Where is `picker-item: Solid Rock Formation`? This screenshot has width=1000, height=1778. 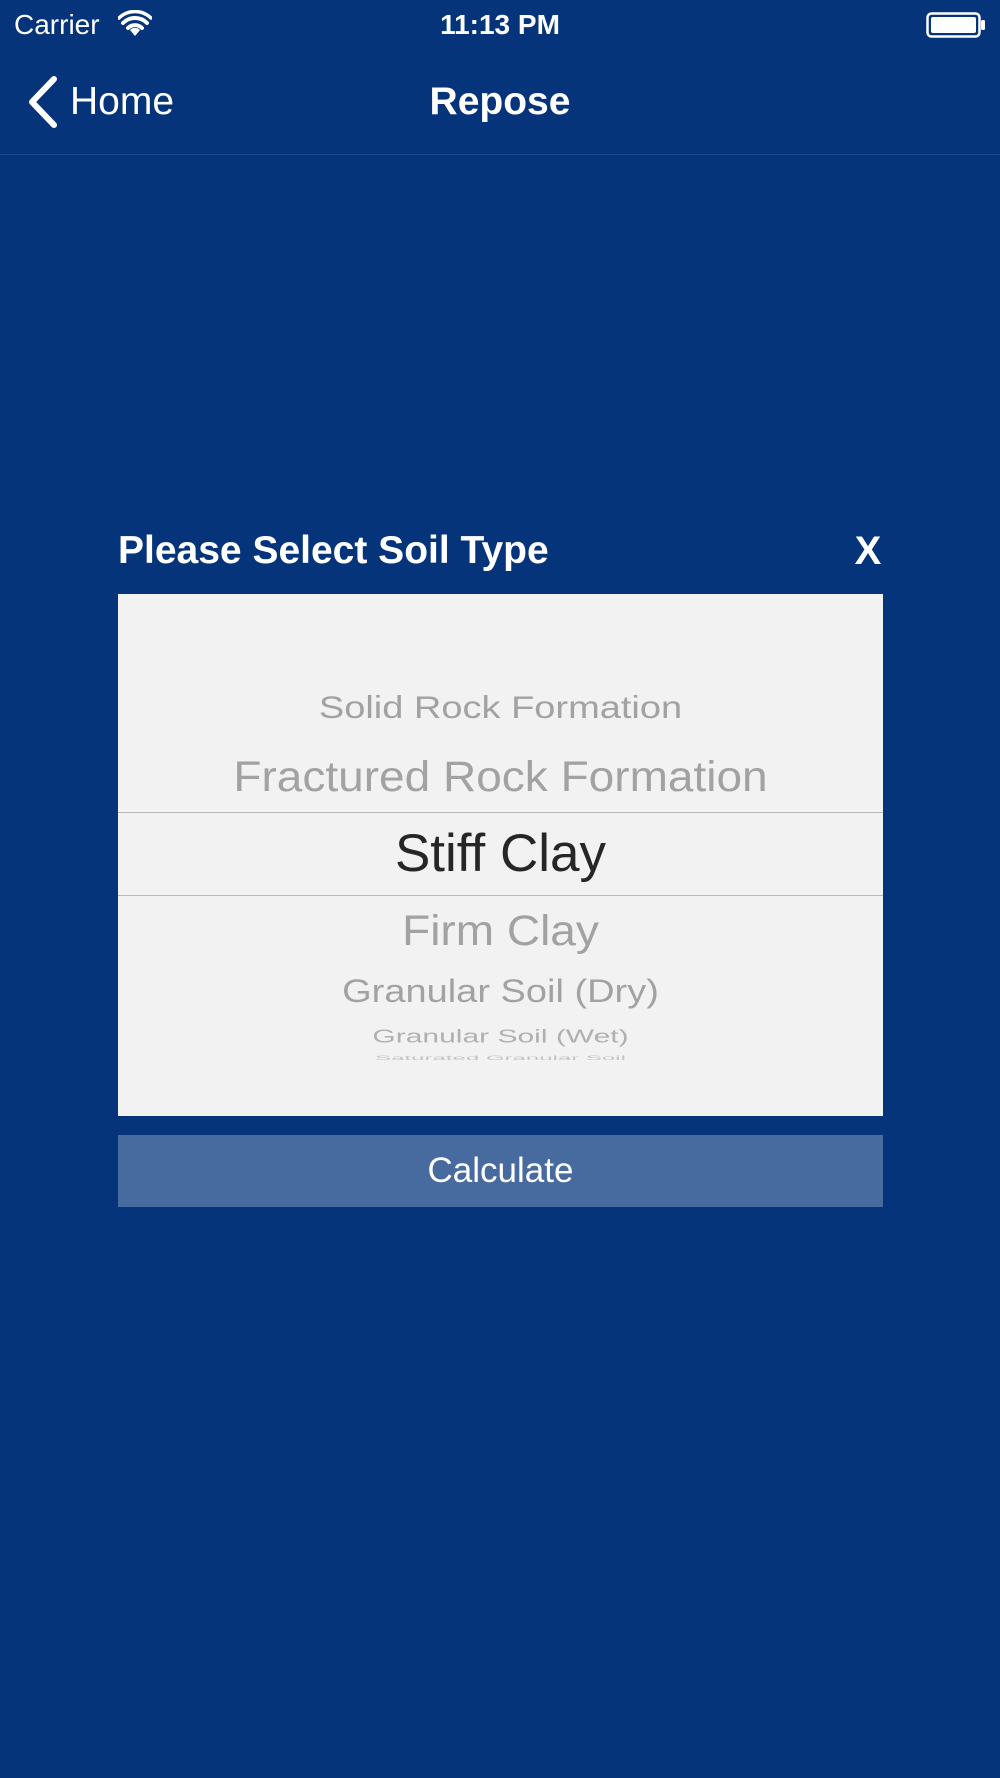 picker-item: Solid Rock Formation is located at coordinates (500, 708).